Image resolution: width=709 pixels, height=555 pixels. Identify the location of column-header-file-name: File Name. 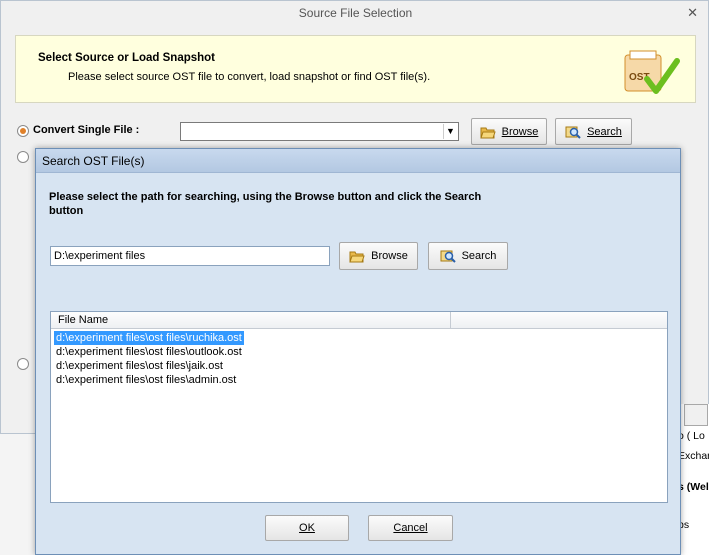
(251, 320).